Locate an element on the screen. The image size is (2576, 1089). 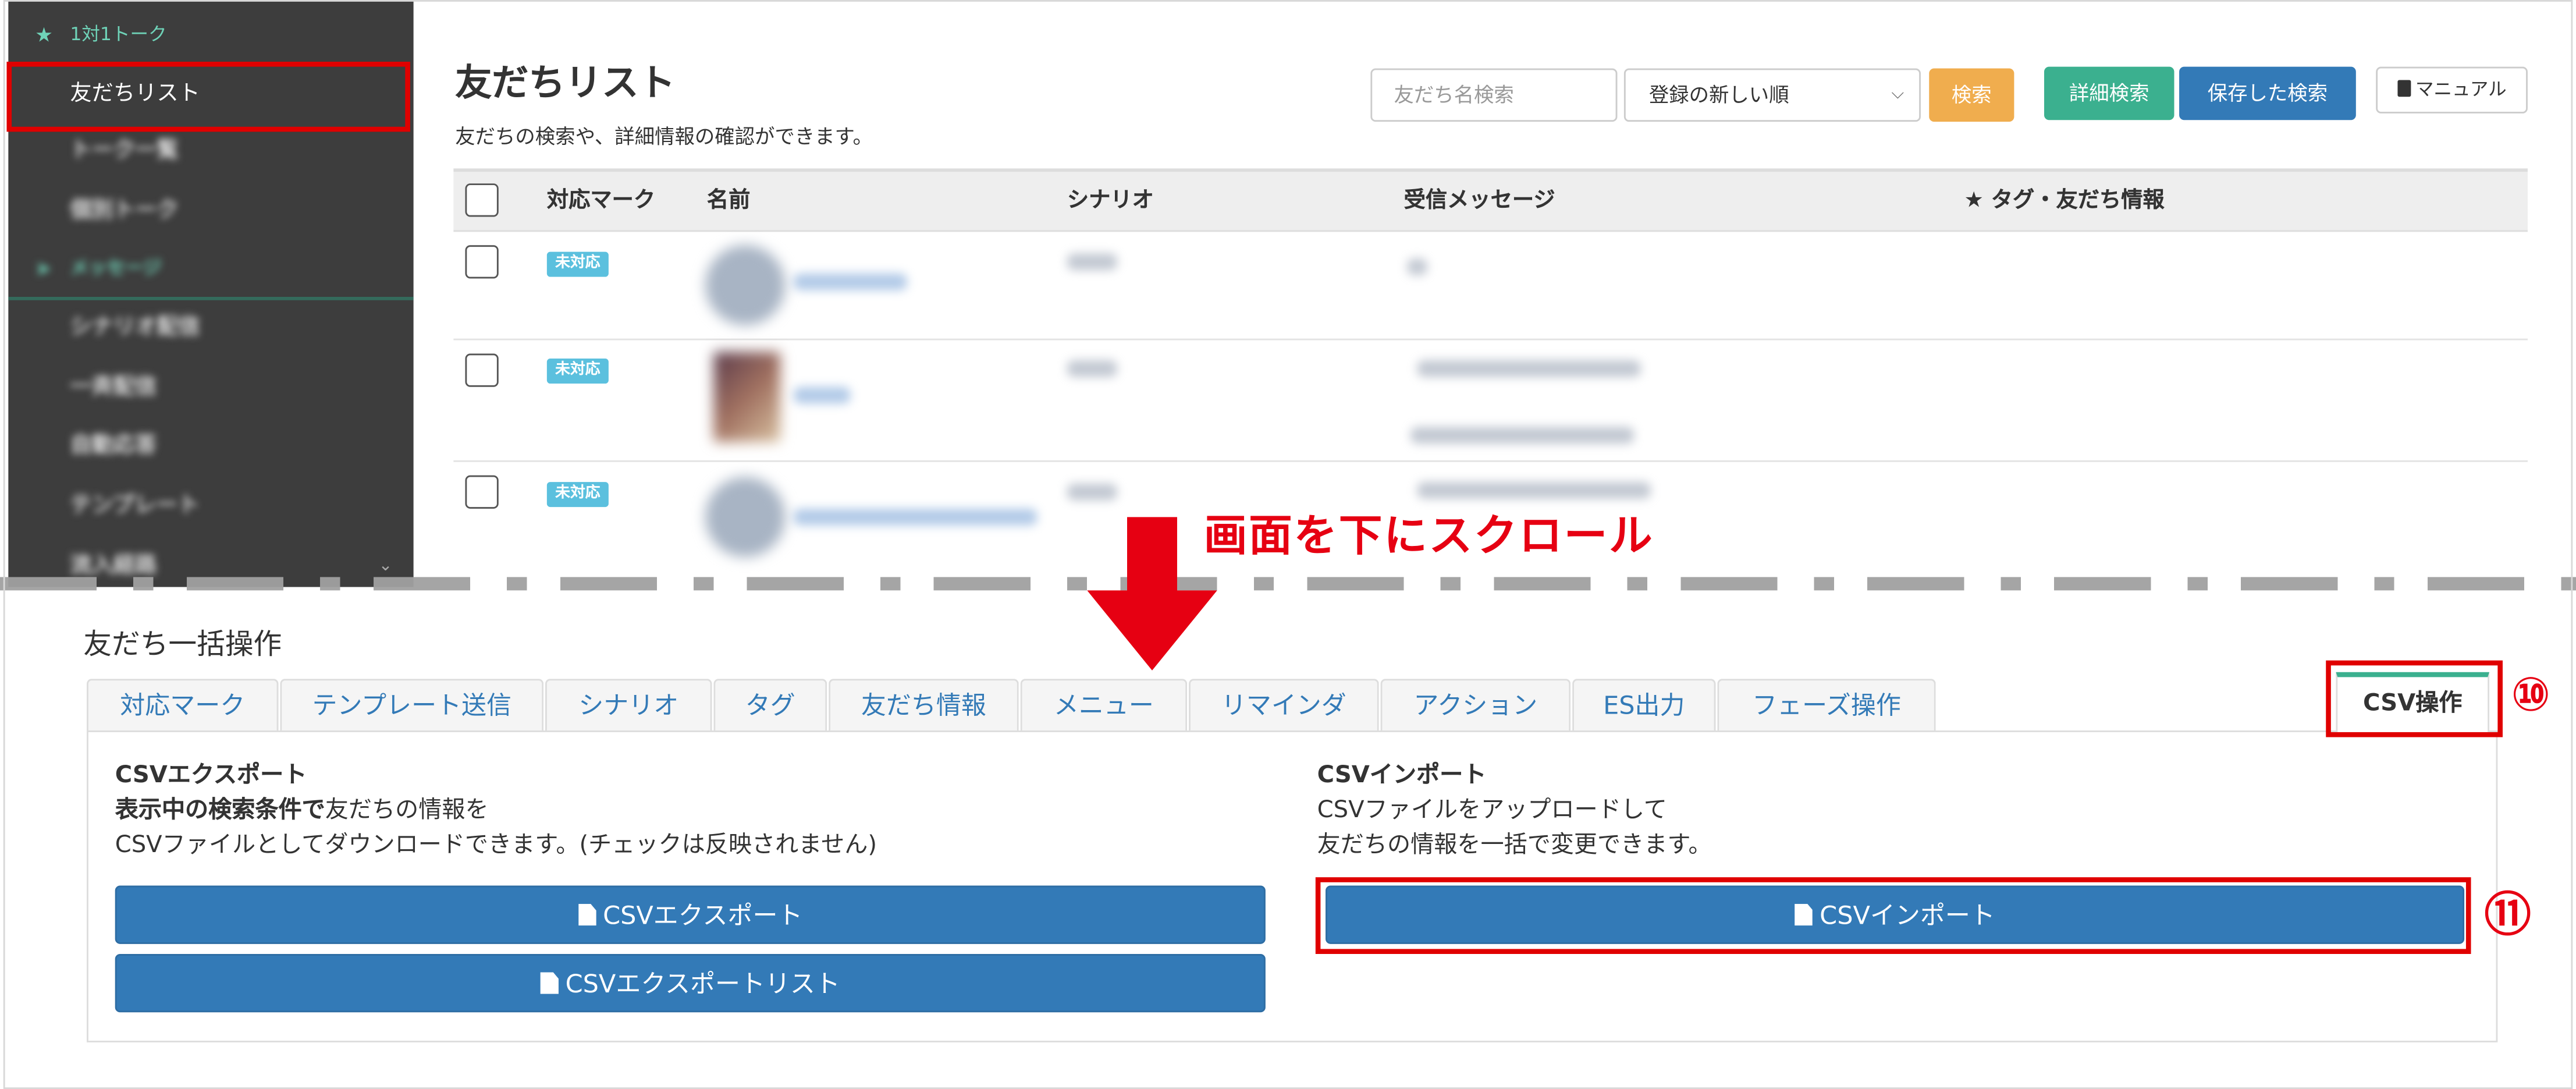
screenshot-split-divider is located at coordinates (1288, 584).